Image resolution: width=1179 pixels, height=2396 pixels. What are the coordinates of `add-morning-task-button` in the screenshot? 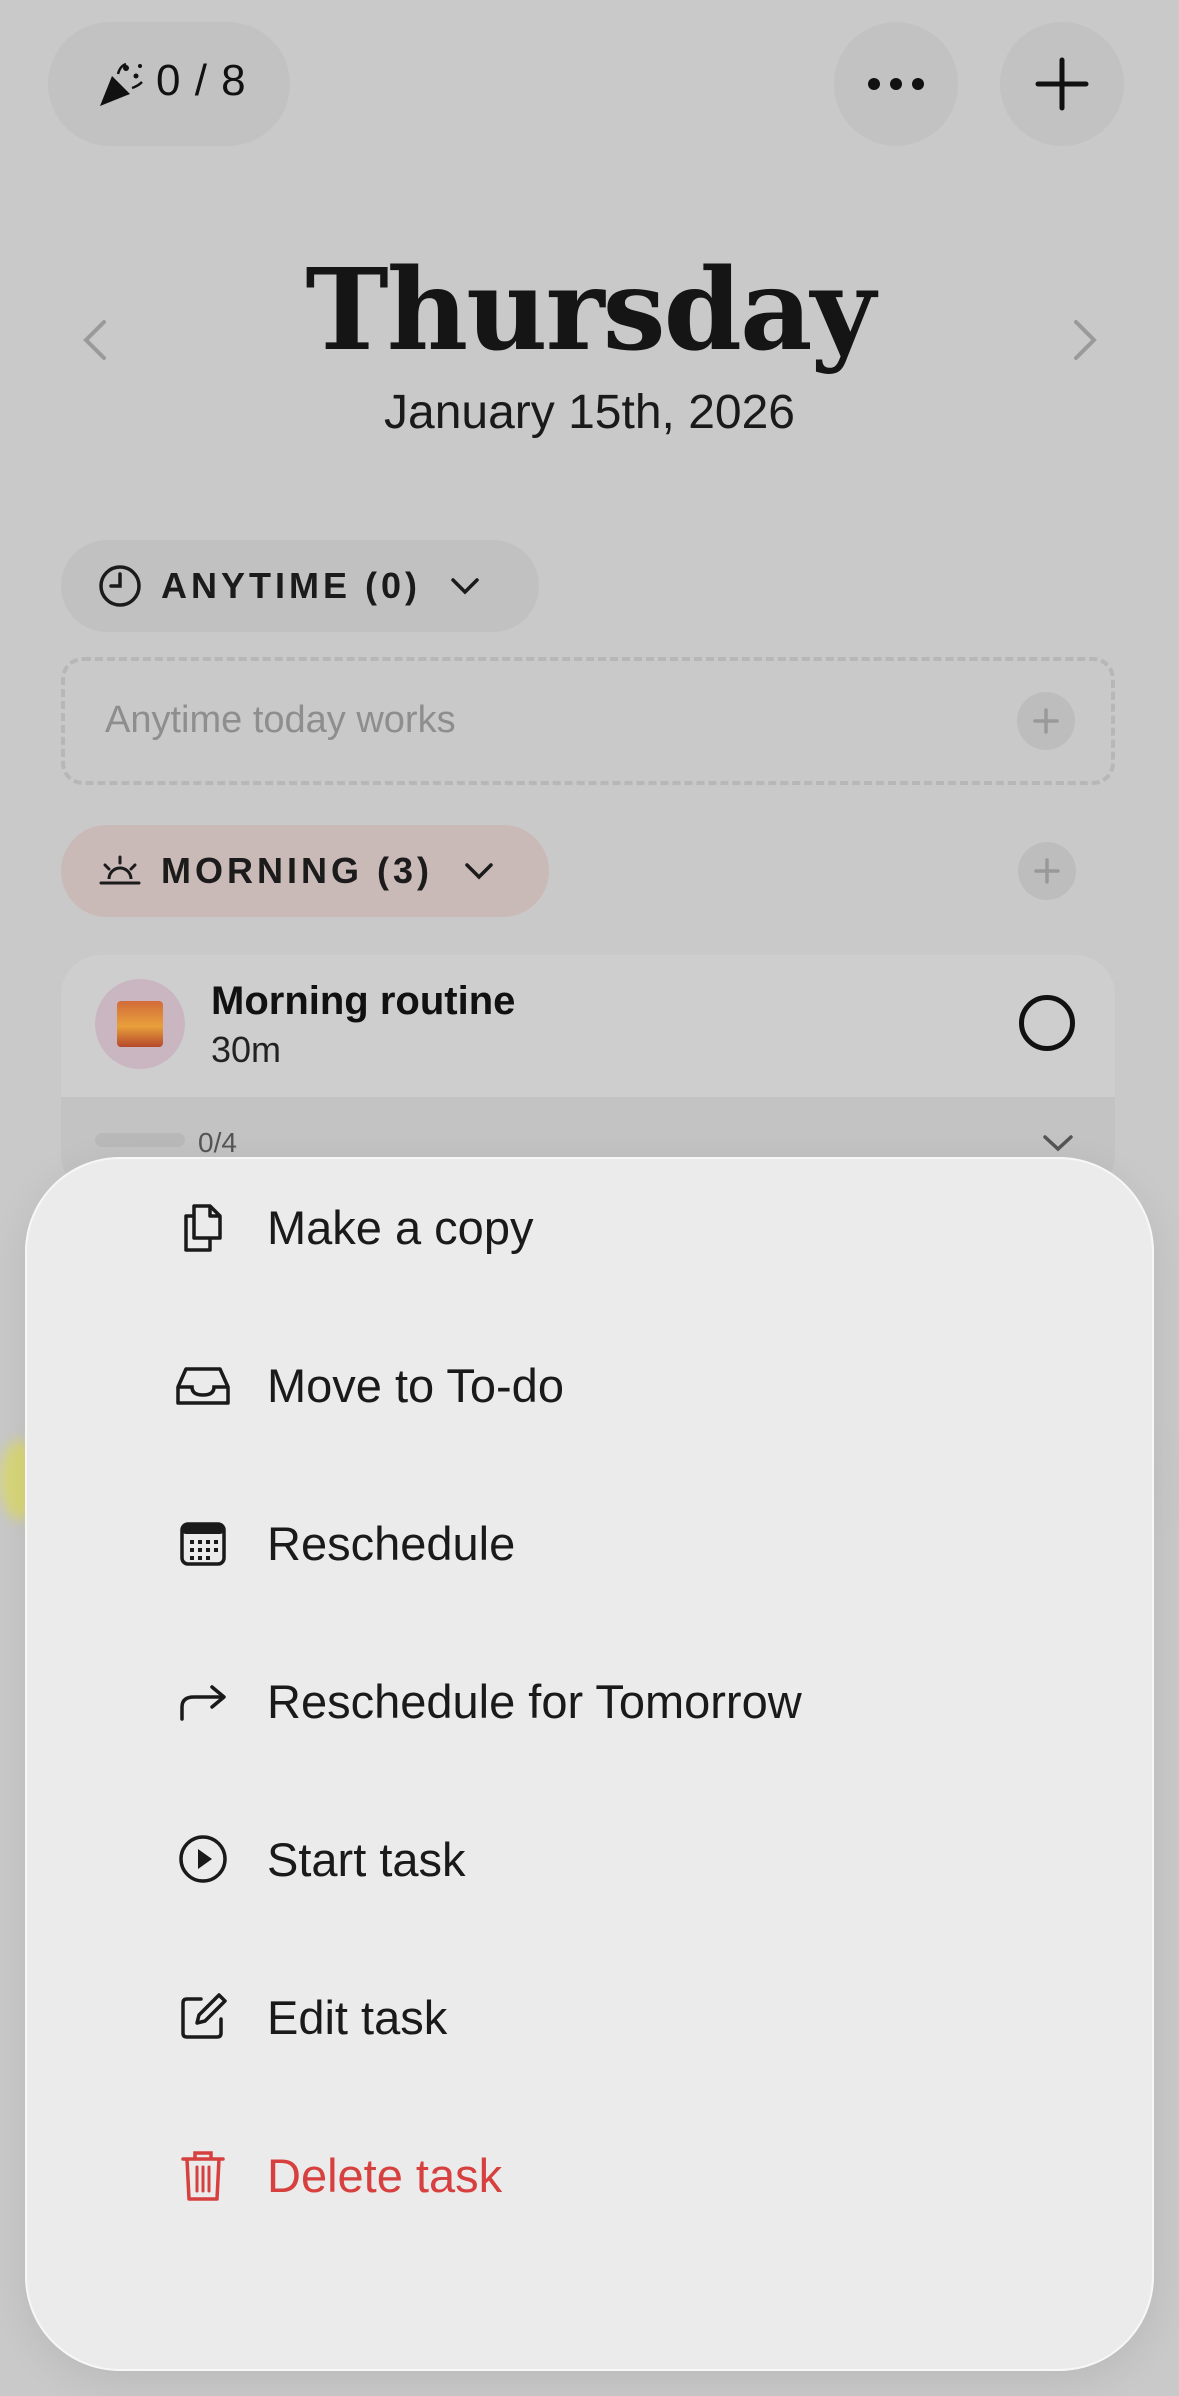 It's located at (1047, 871).